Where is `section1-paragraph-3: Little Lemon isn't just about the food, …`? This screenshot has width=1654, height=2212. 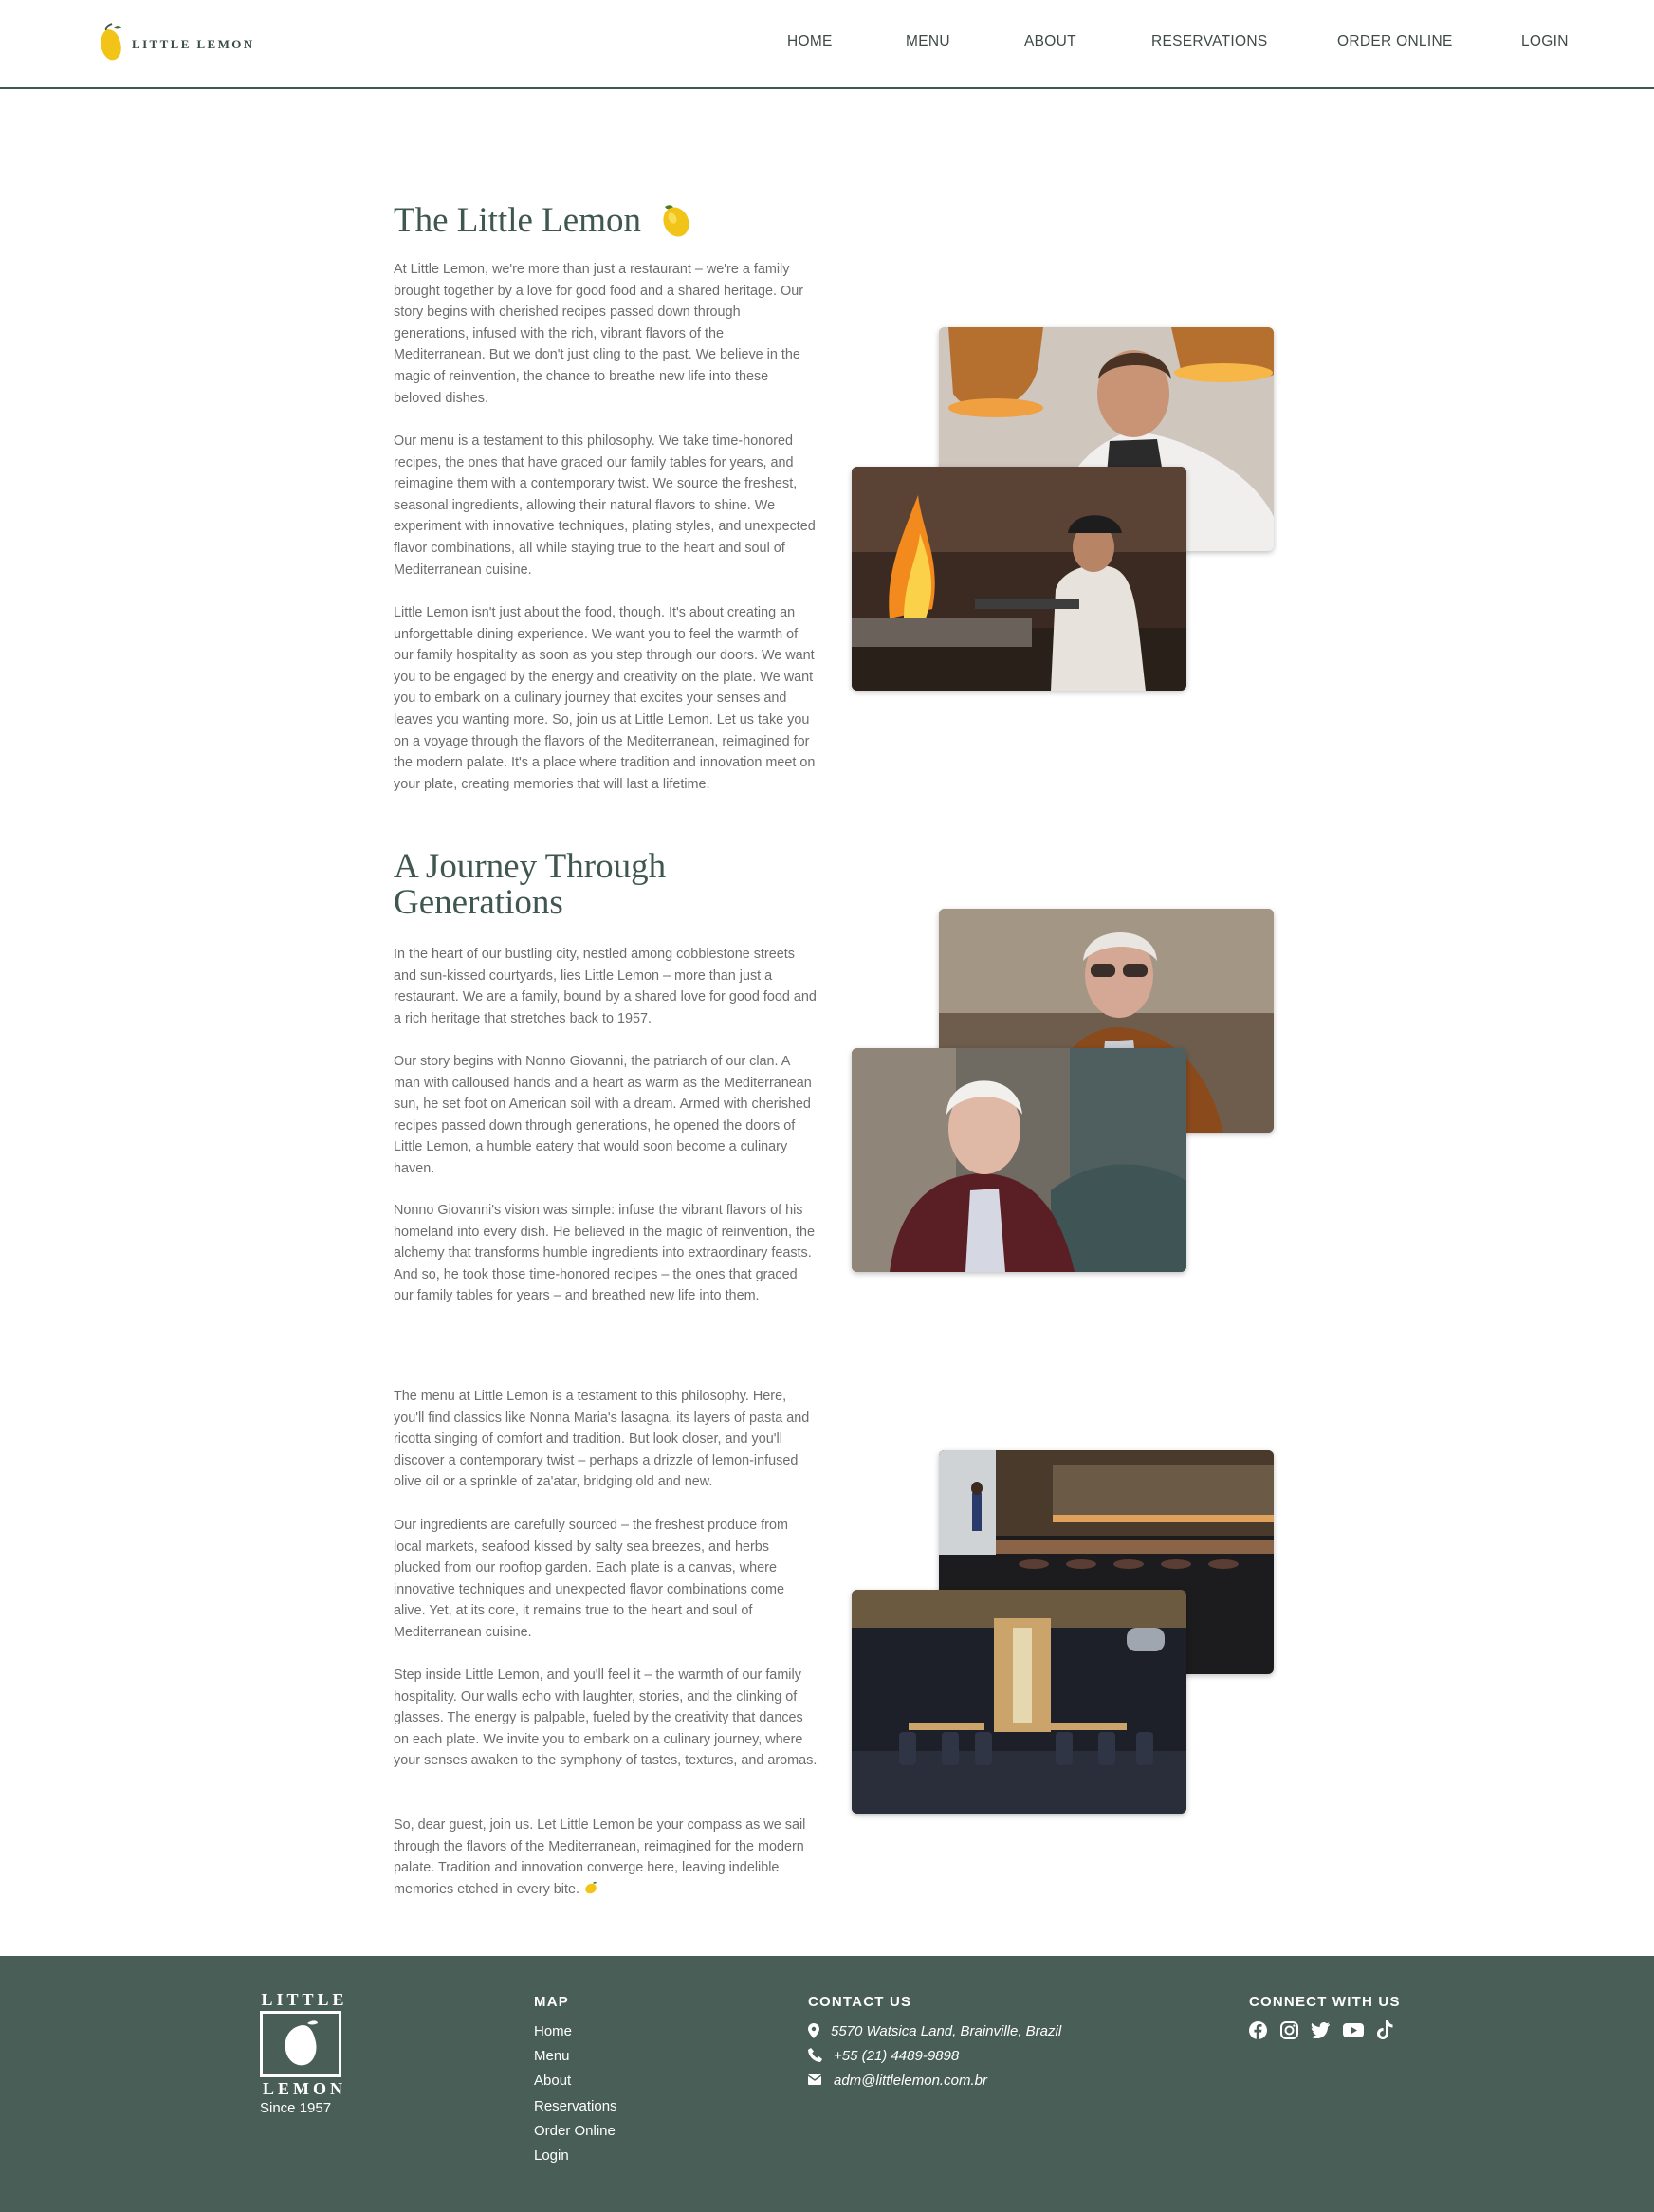
section1-paragraph-3: Little Lemon isn't just about the food, … is located at coordinates (605, 698).